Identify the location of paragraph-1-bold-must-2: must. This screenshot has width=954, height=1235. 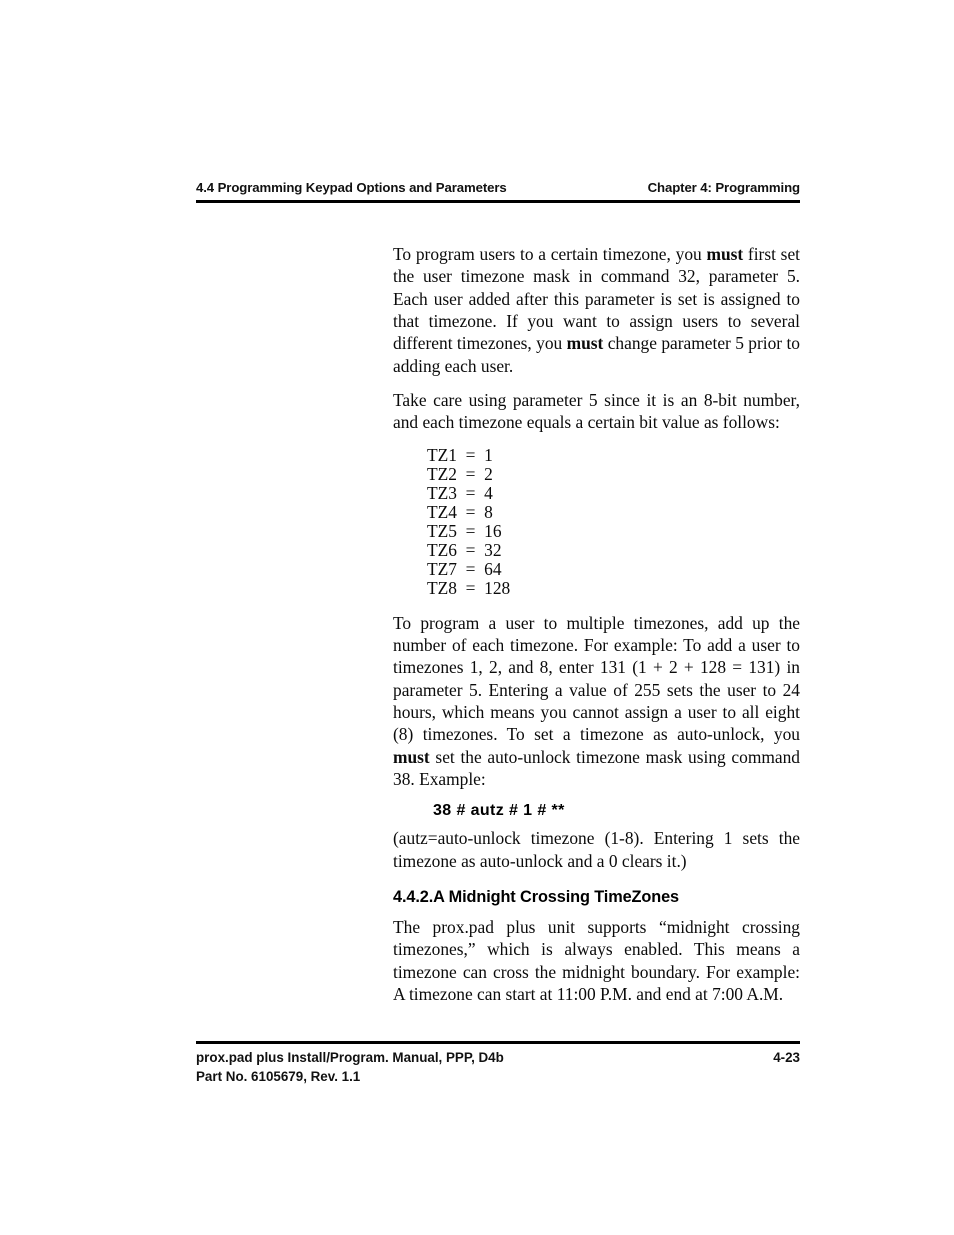
(585, 343).